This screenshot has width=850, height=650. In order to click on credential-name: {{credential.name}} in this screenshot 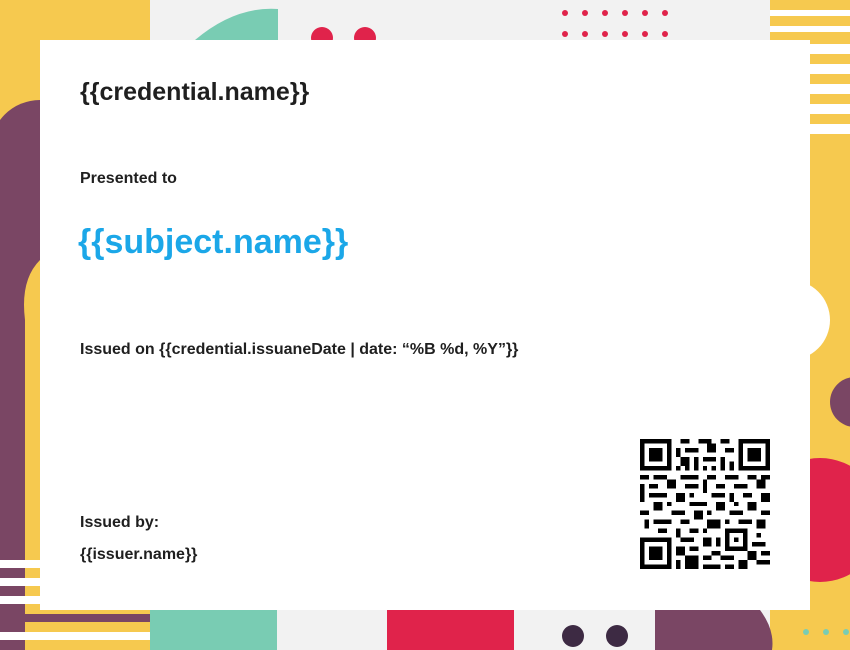, I will do `click(195, 92)`.